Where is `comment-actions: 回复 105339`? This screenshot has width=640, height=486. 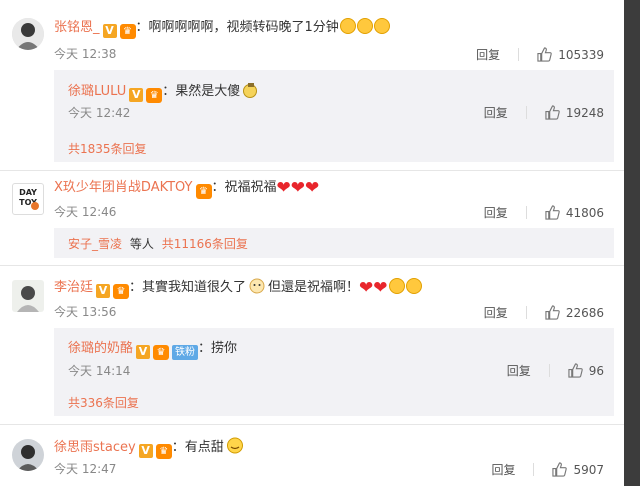 comment-actions: 回复 105339 is located at coordinates (540, 54).